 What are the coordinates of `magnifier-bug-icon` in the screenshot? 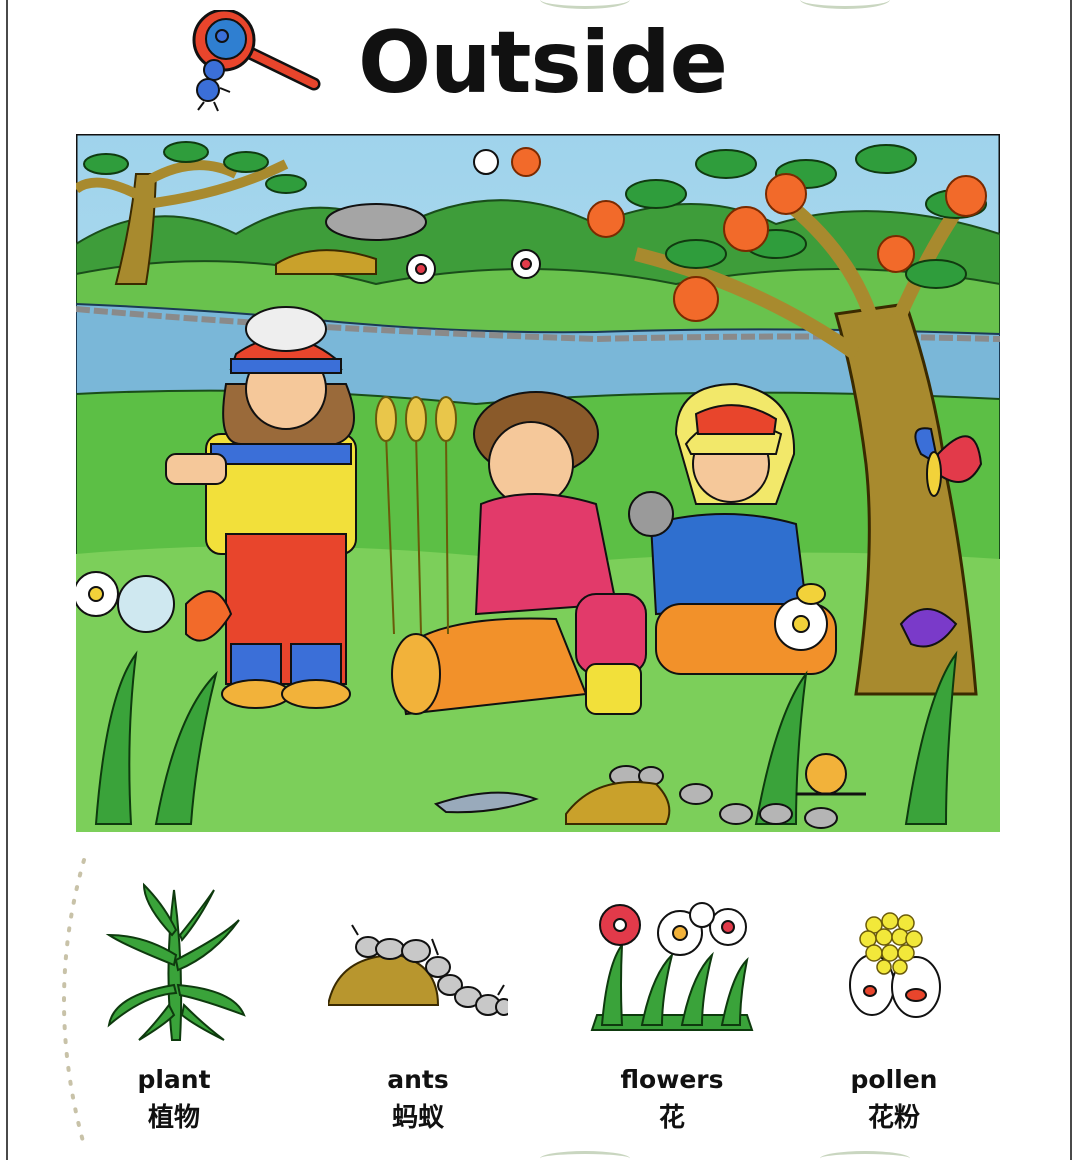 It's located at (256, 61).